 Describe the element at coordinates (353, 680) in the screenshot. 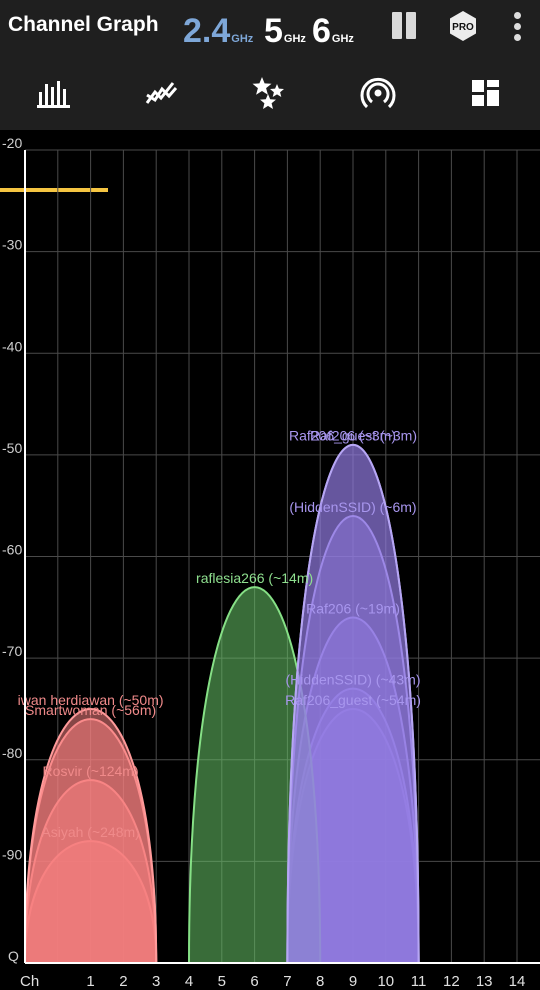

I see `network-label: (HiddenSSID) (~43m)` at that location.